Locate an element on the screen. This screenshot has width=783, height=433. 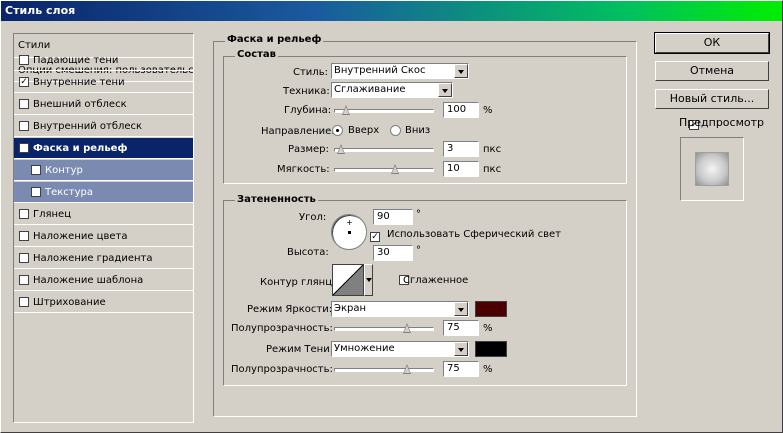
style-select-value: Внутренний Скос is located at coordinates (380, 70).